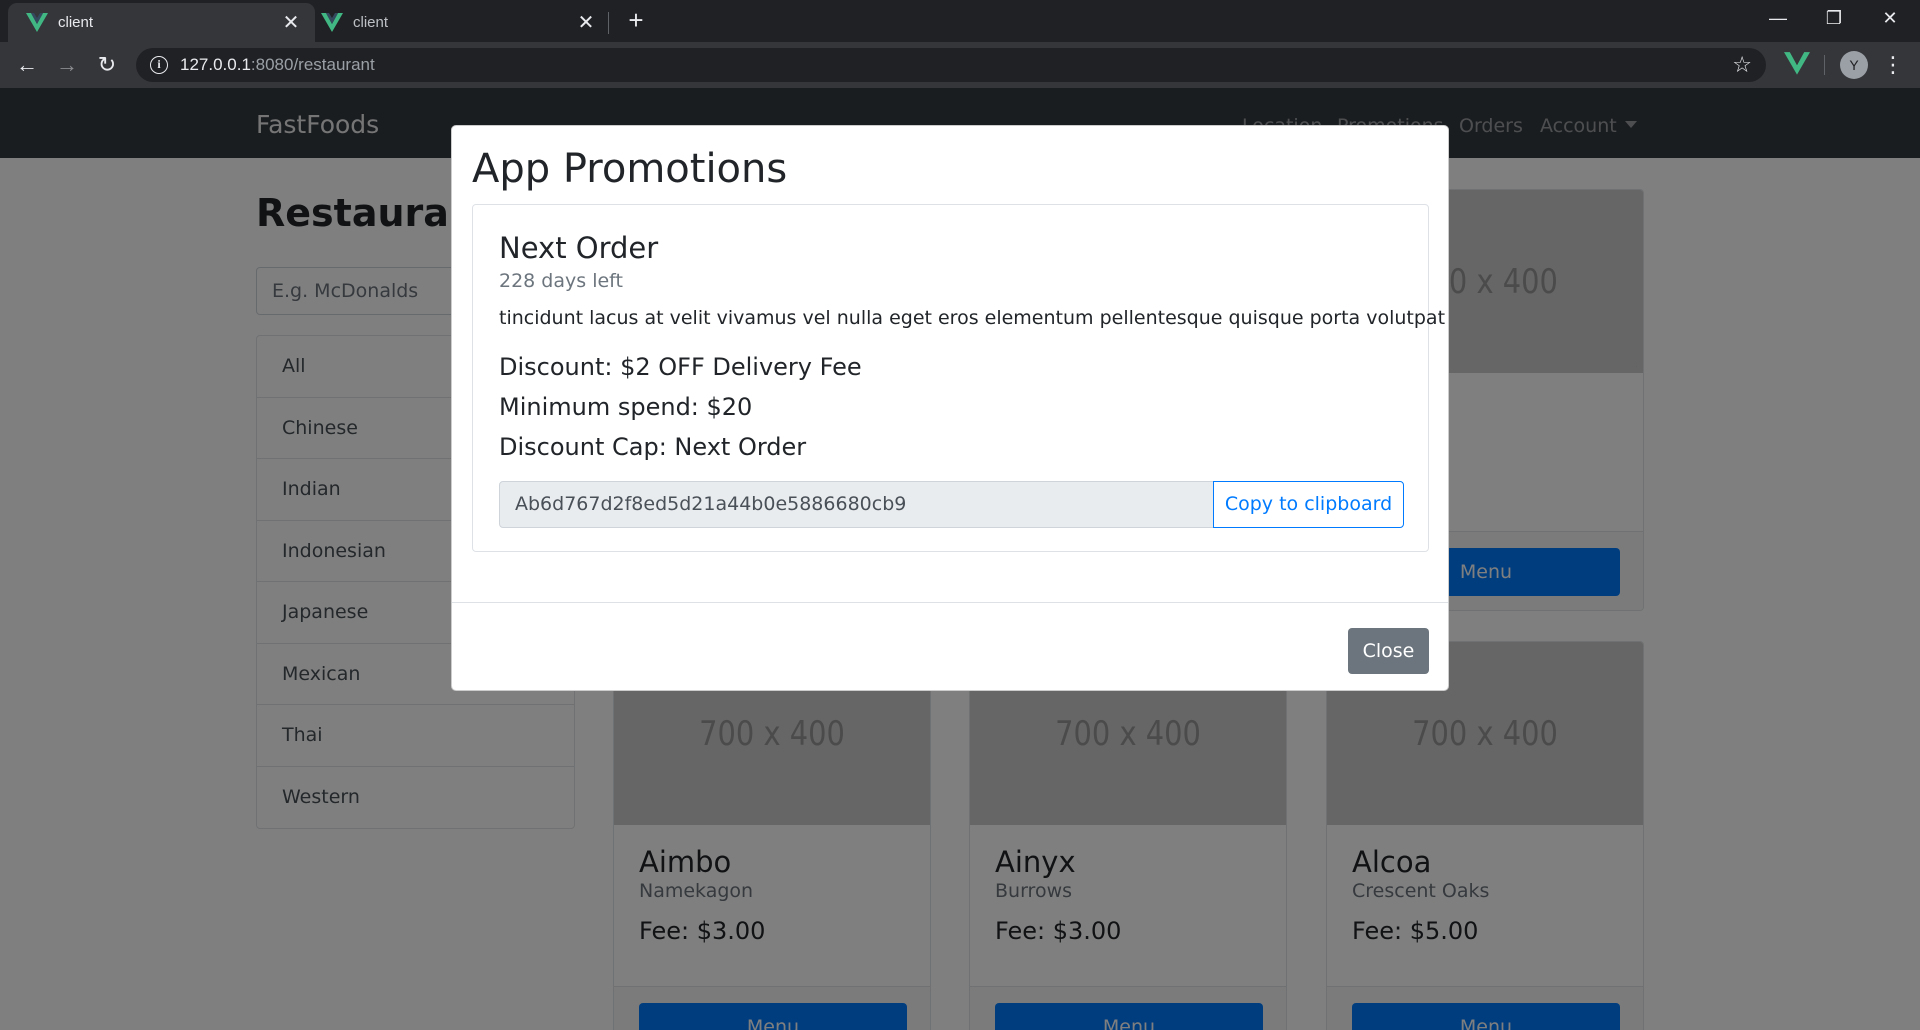 The height and width of the screenshot is (1030, 1920). I want to click on browser-menu-icon: ⋮, so click(1893, 65).